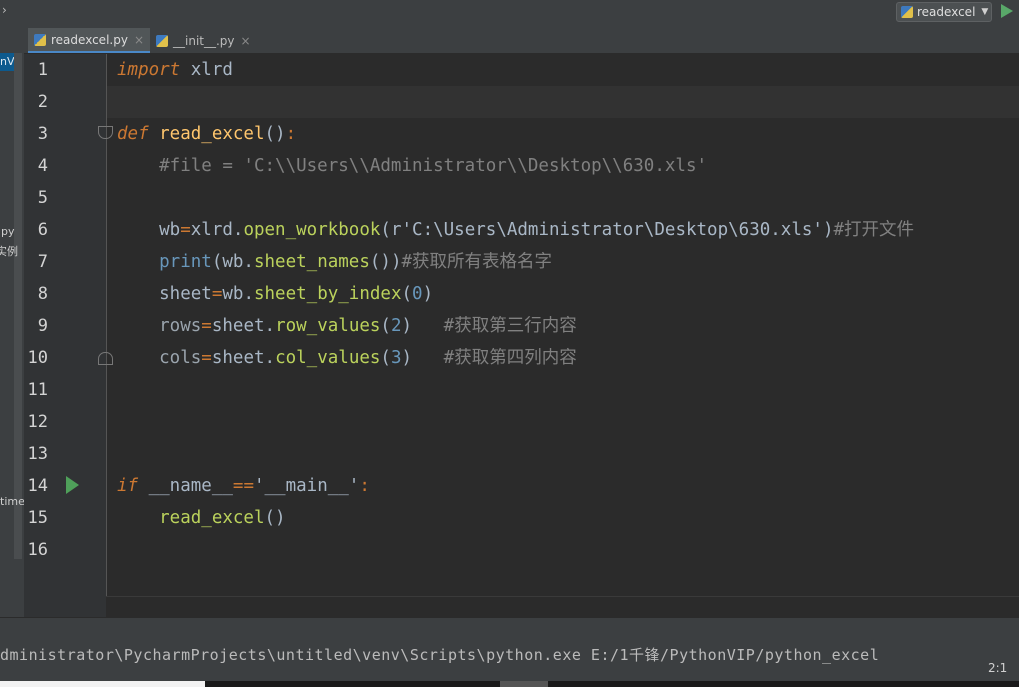 This screenshot has height=687, width=1019. Describe the element at coordinates (18, 306) in the screenshot. I see `project-panel-scroll-track` at that location.